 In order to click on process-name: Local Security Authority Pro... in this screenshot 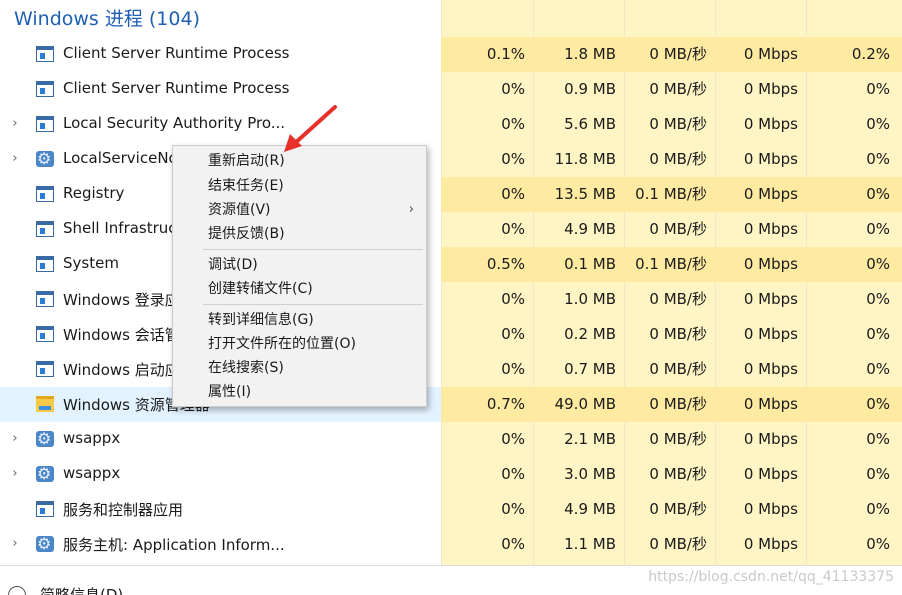, I will do `click(174, 123)`.